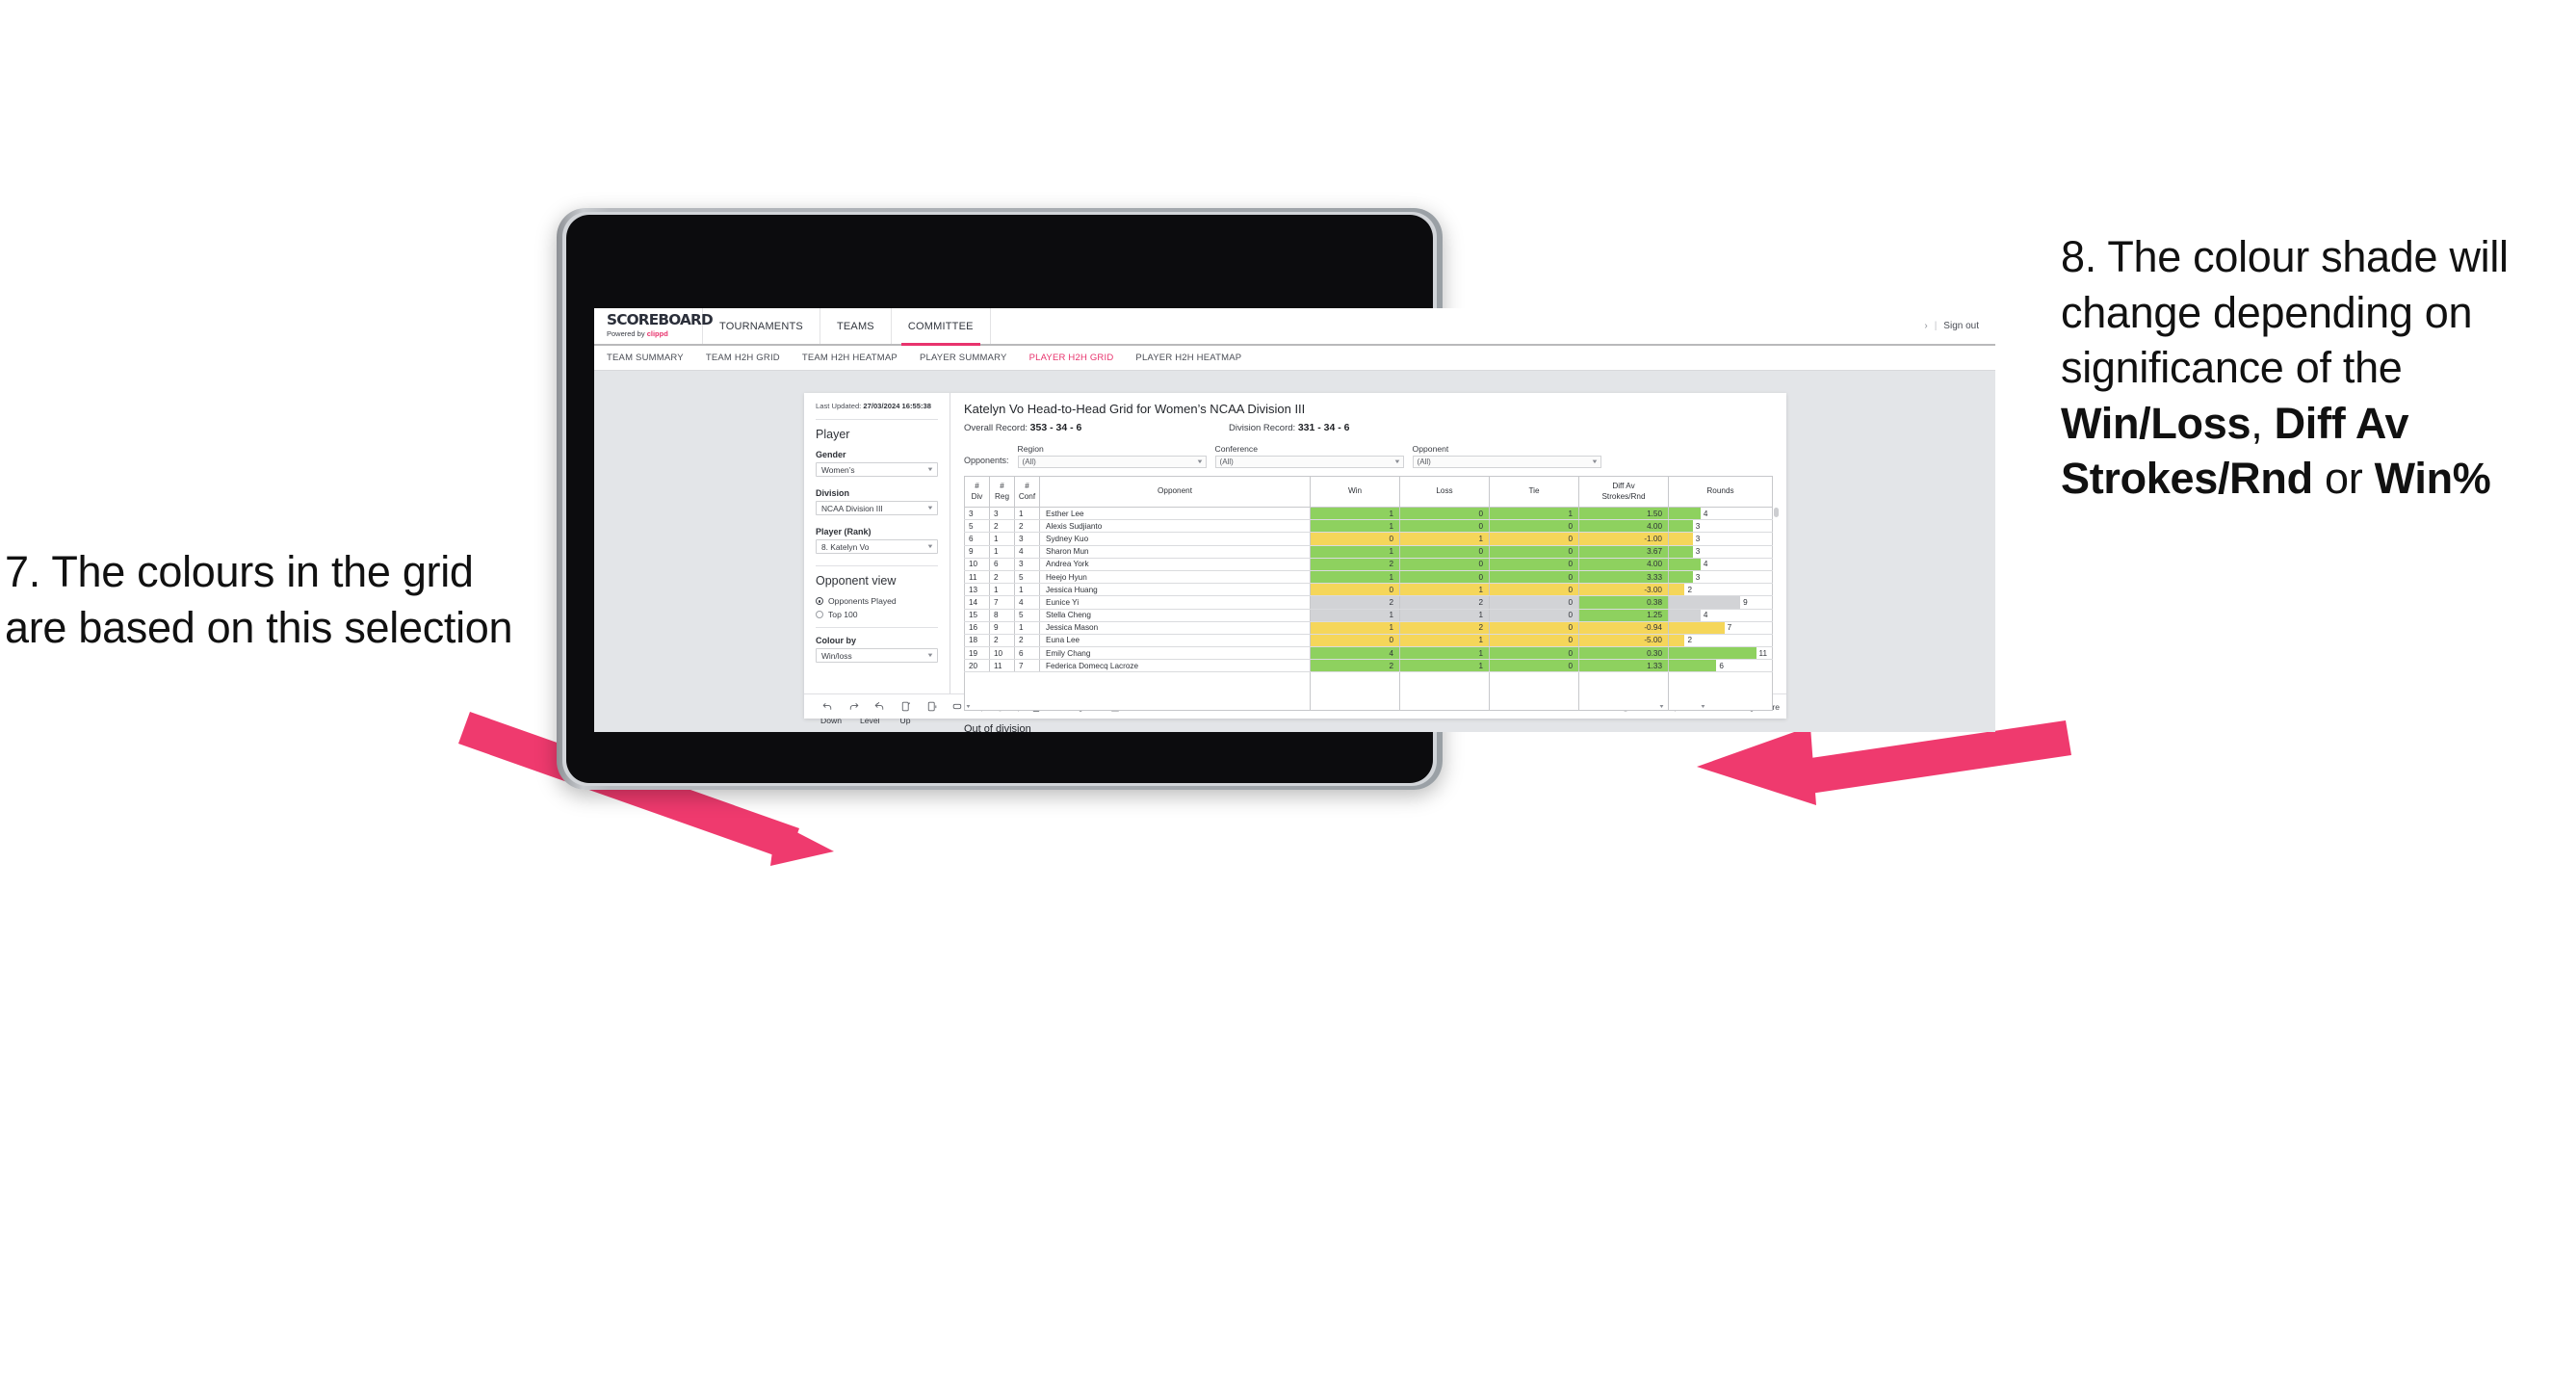 This screenshot has width=2576, height=1386. I want to click on radio-top-100-label: Top 100, so click(843, 615).